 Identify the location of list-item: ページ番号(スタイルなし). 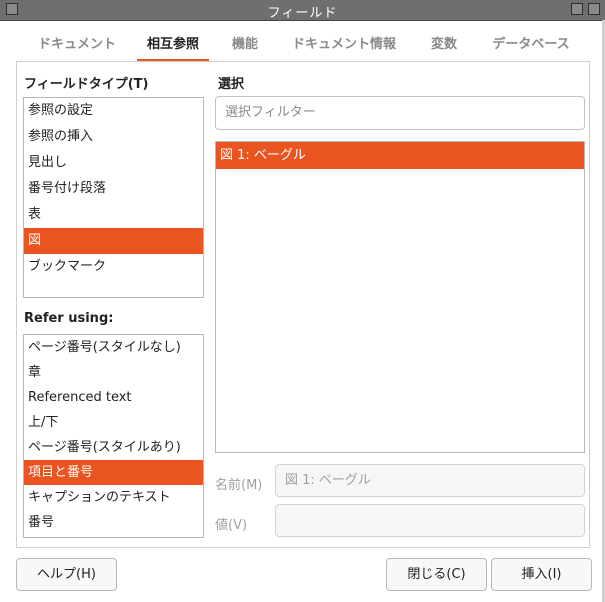
(113, 347).